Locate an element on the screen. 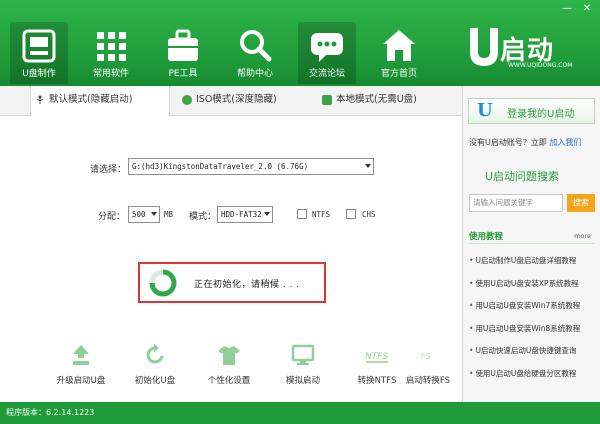 The height and width of the screenshot is (424, 600). tool-label: 初始化U盘 is located at coordinates (155, 381).